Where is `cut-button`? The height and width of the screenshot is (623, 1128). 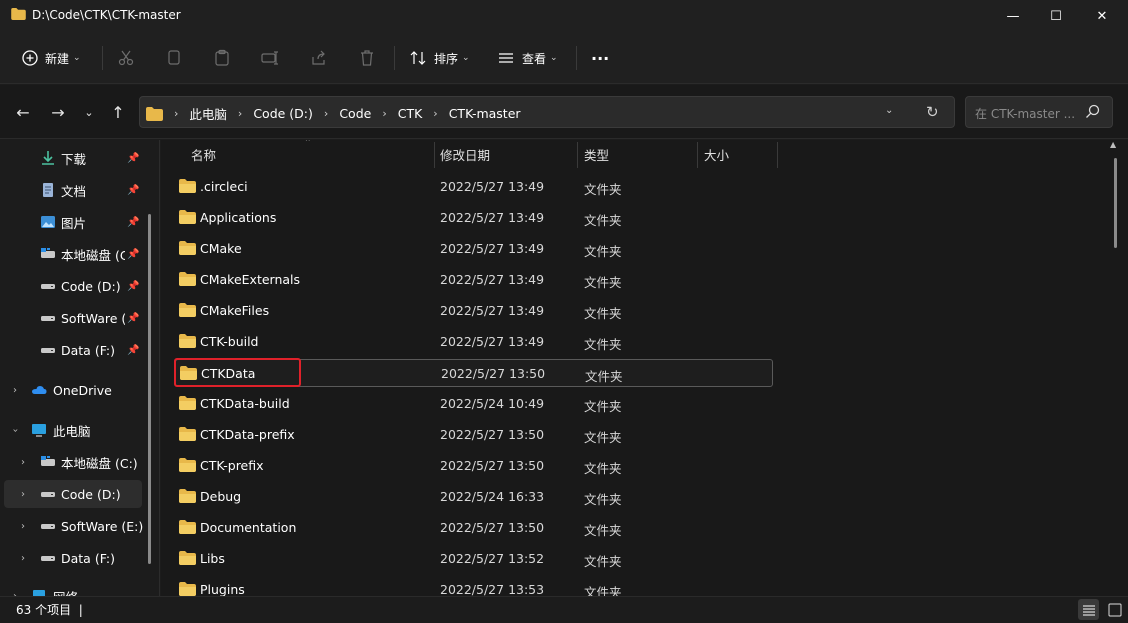 cut-button is located at coordinates (126, 58).